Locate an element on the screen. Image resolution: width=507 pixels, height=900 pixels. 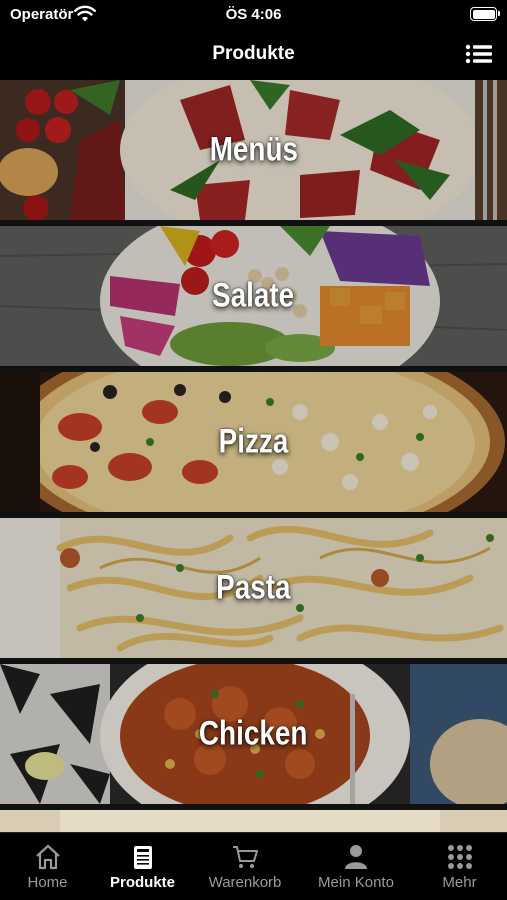
status-bar: Operatör ÖS 4:06 is located at coordinates (253, 15).